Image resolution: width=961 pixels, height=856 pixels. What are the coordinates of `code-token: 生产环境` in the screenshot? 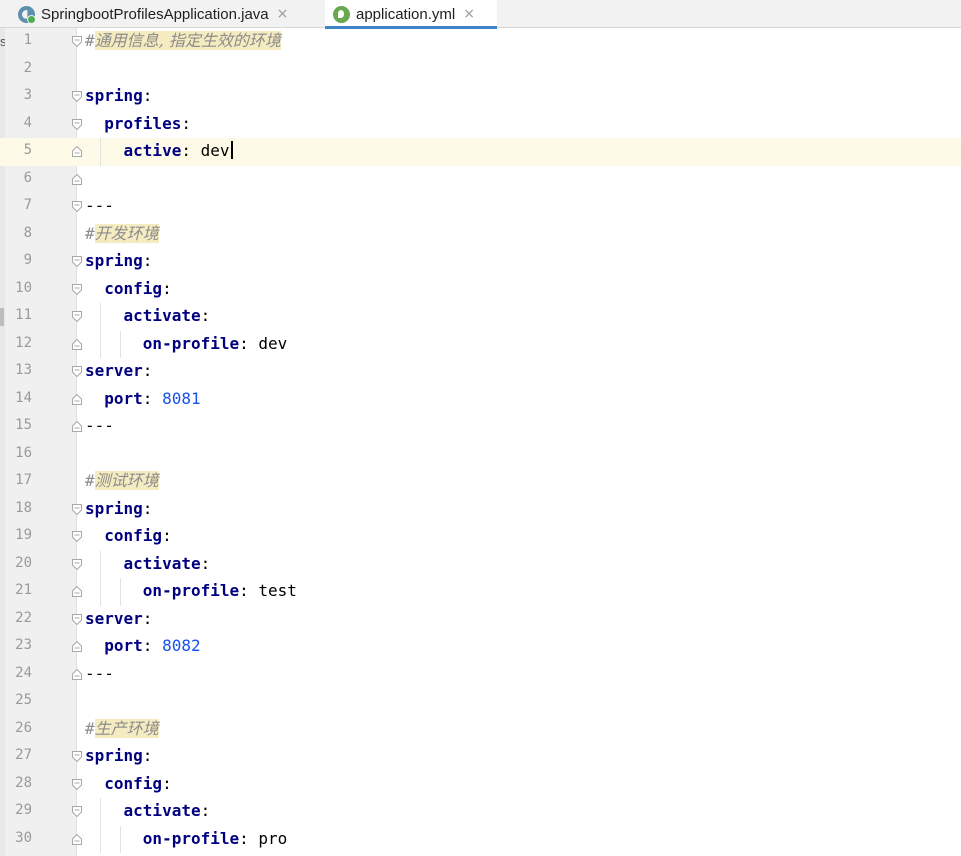 It's located at (126, 728).